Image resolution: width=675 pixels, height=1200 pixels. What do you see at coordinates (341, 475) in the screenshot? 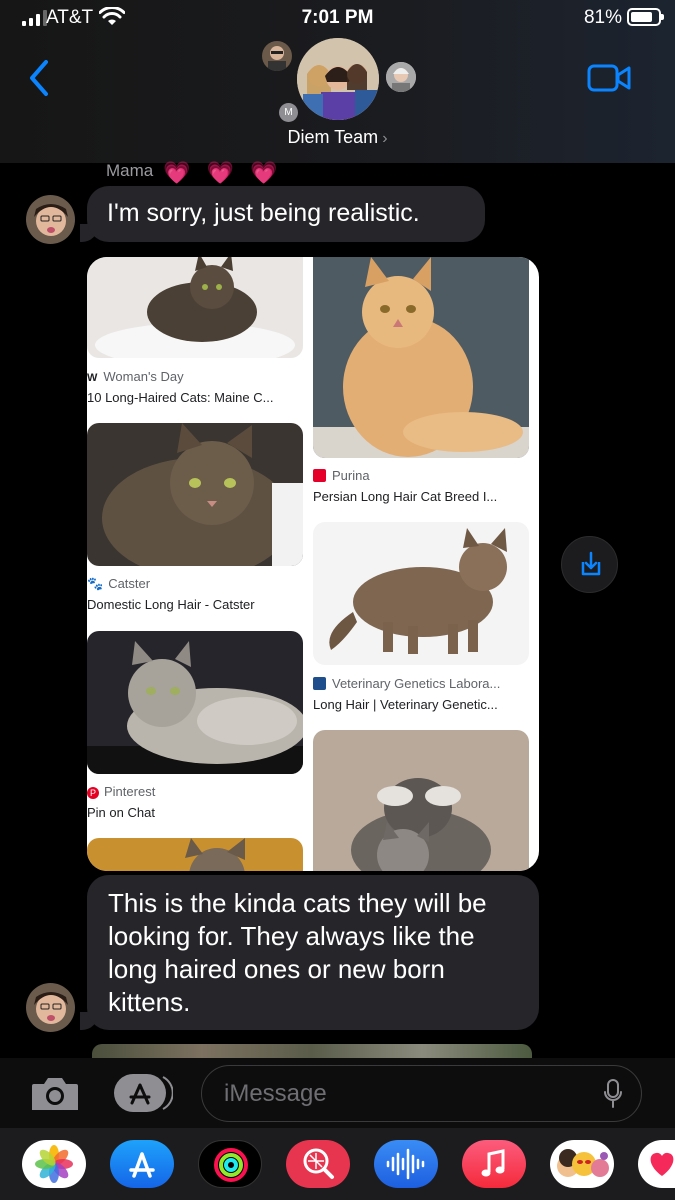
I see `result-source: Purina` at bounding box center [341, 475].